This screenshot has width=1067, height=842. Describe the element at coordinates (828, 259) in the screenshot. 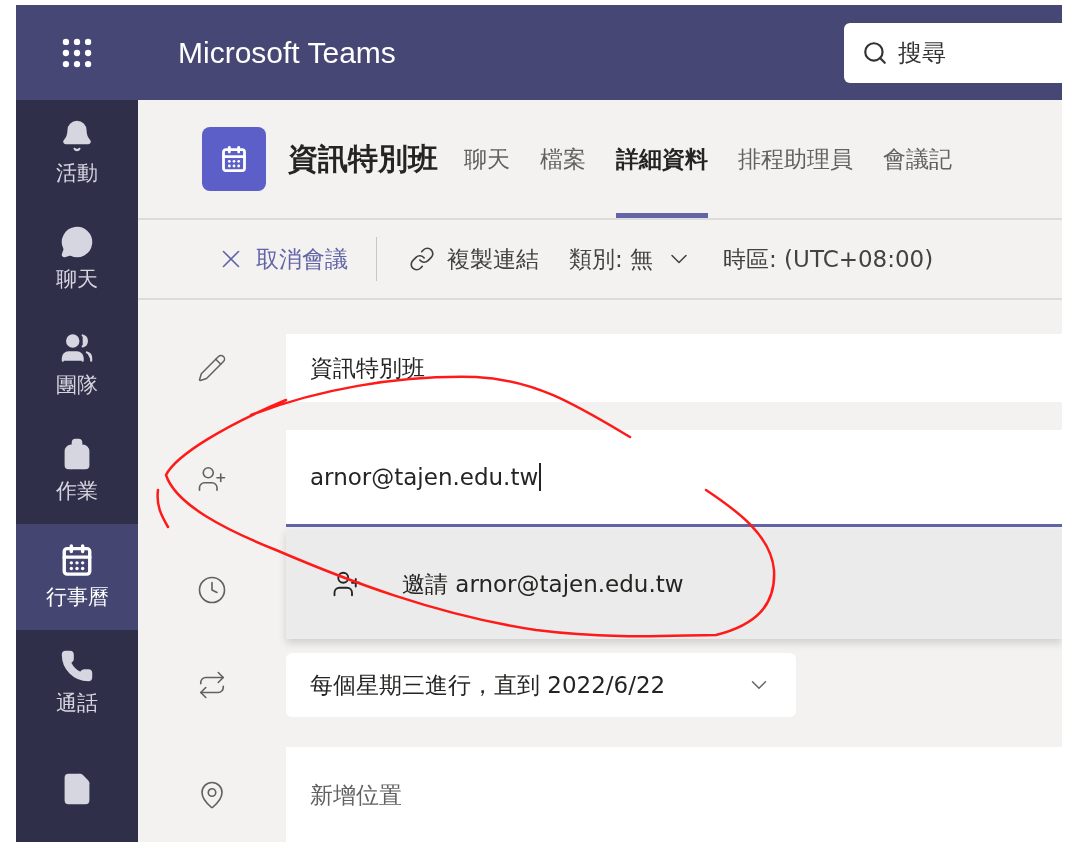

I see `timezone-label: 時區: (UTC+08:00)` at that location.